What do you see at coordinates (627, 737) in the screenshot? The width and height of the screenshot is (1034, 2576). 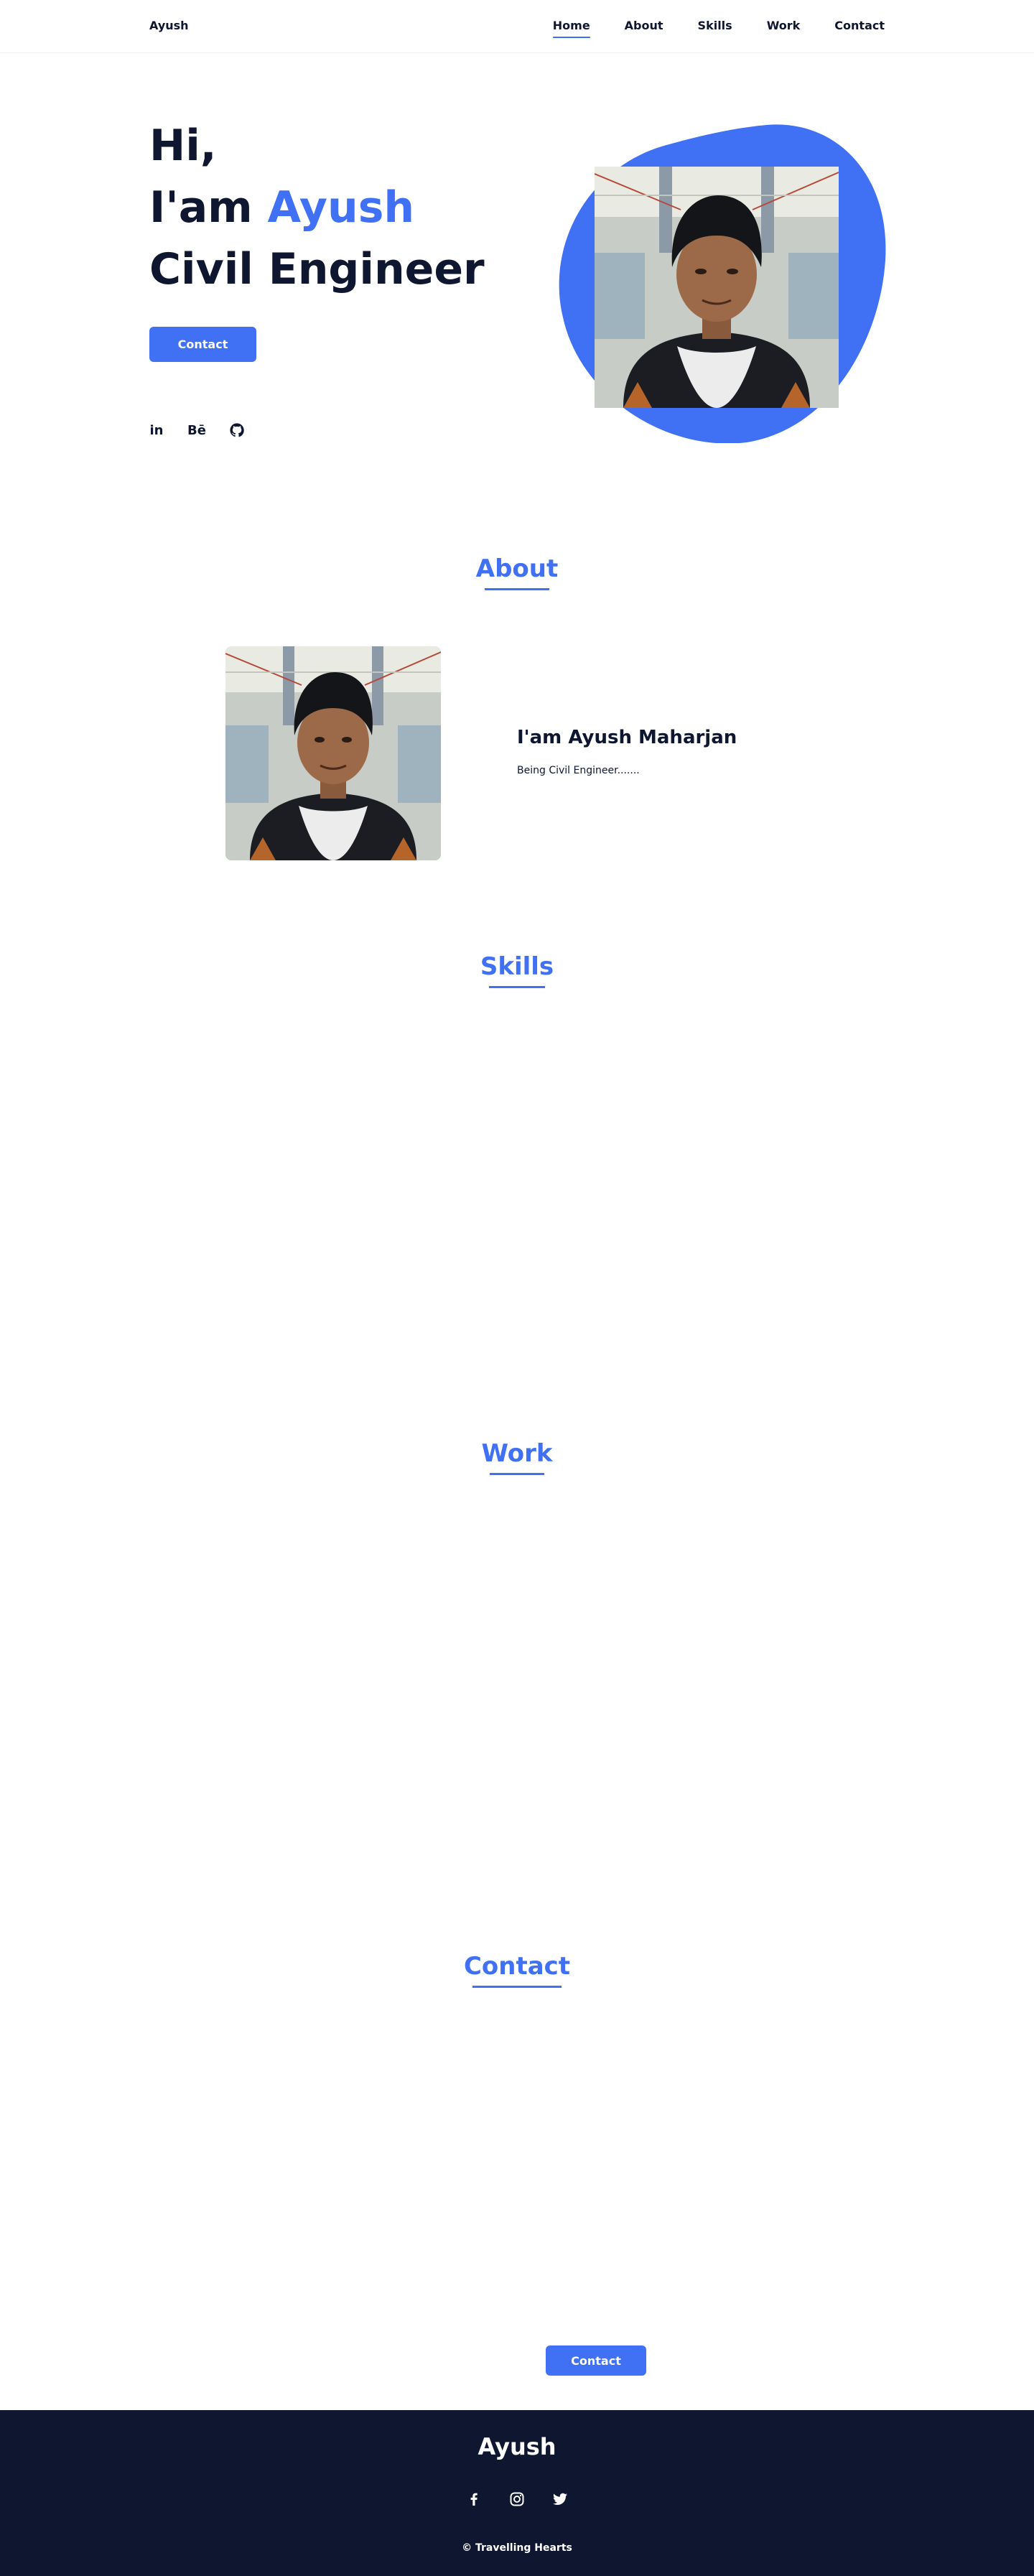 I see `about-subtitle: I'am Ayush Maharjan` at bounding box center [627, 737].